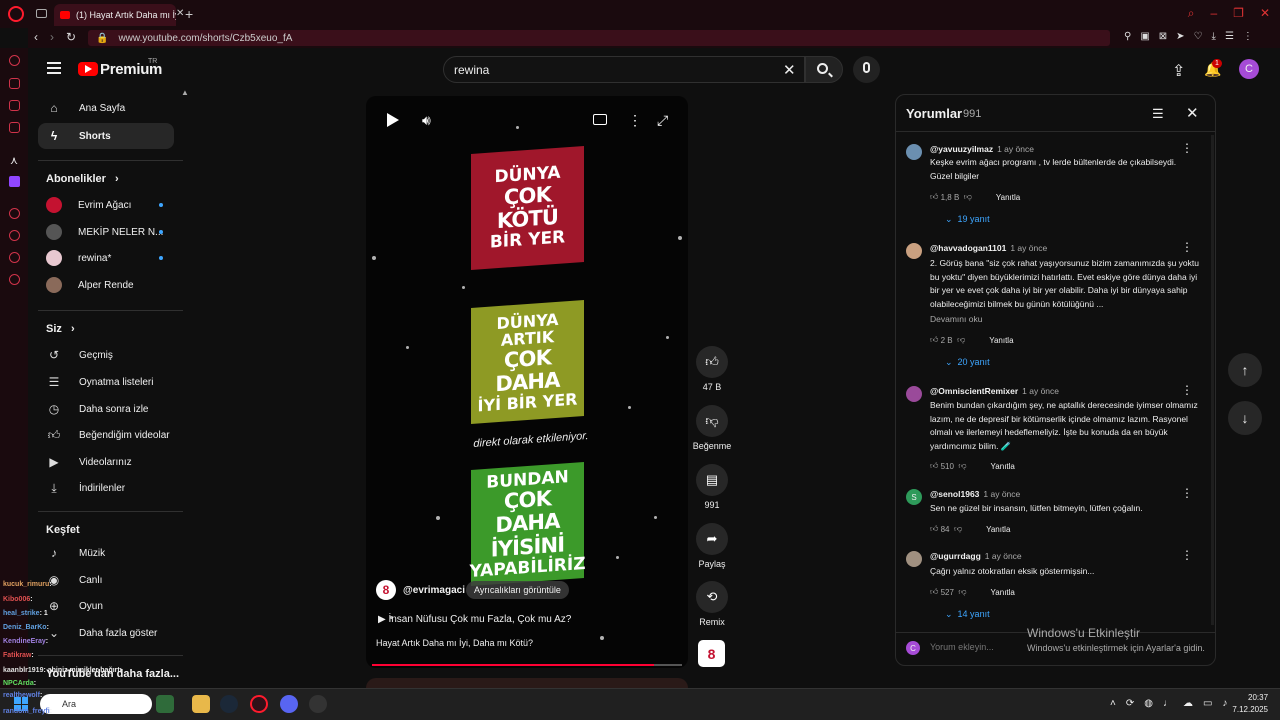 The height and width of the screenshot is (720, 1280). What do you see at coordinates (229, 704) in the screenshot?
I see `steam-icon` at bounding box center [229, 704].